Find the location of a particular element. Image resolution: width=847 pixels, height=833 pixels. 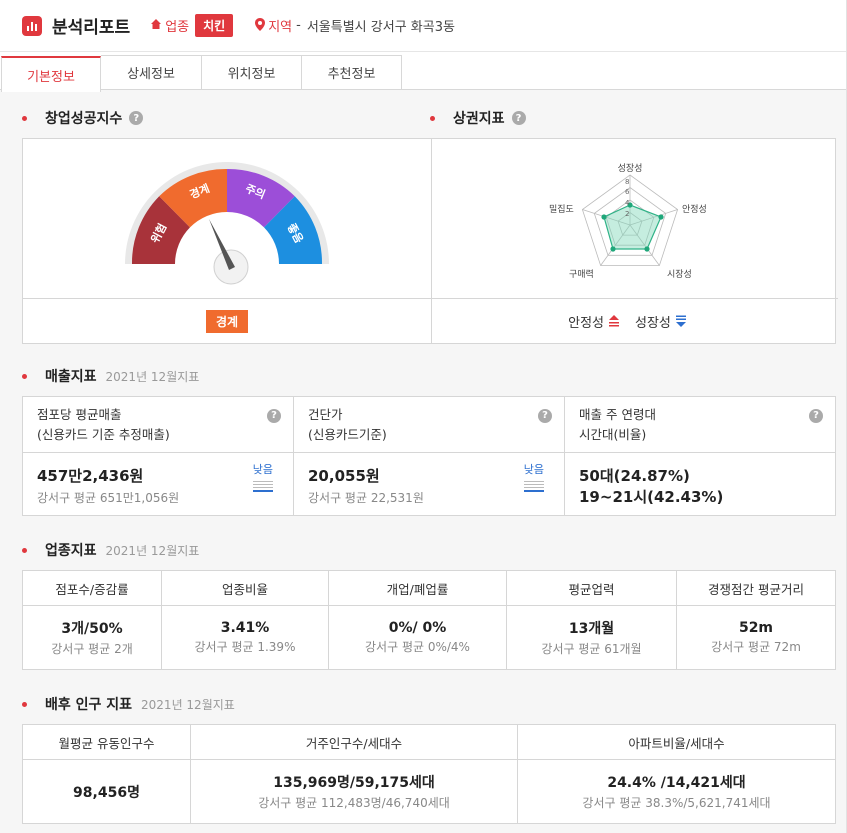

header: 분석리포트 업종 치킨 지역 - 서울특별시 강서구 화곡3동 is located at coordinates (423, 26).